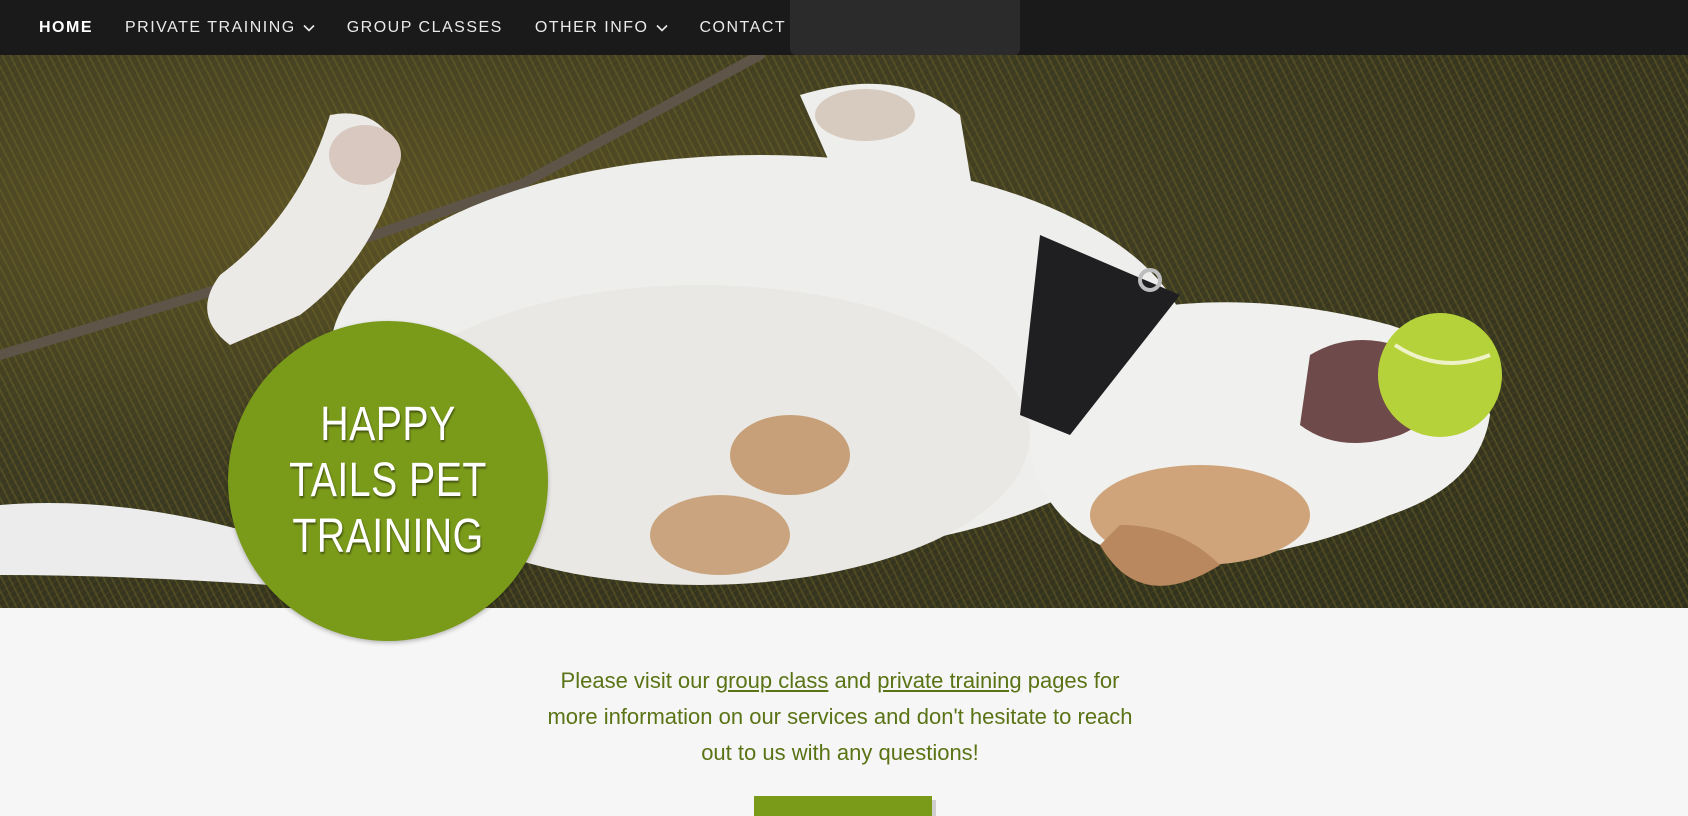 The height and width of the screenshot is (816, 1688). Describe the element at coordinates (638, 680) in the screenshot. I see `intro-text: Please visit our` at that location.